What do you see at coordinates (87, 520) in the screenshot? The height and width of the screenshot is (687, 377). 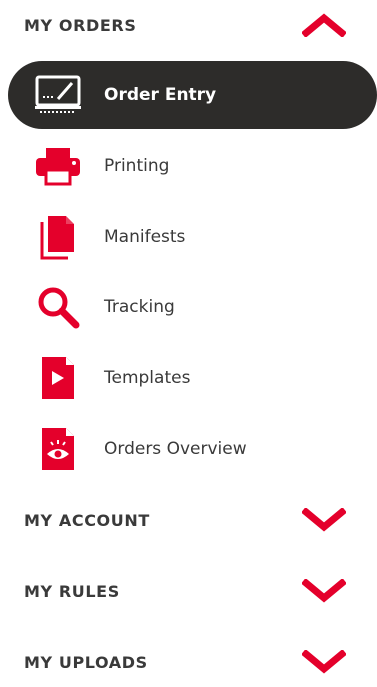 I see `section-title-my-account: MY ACCOUNT` at bounding box center [87, 520].